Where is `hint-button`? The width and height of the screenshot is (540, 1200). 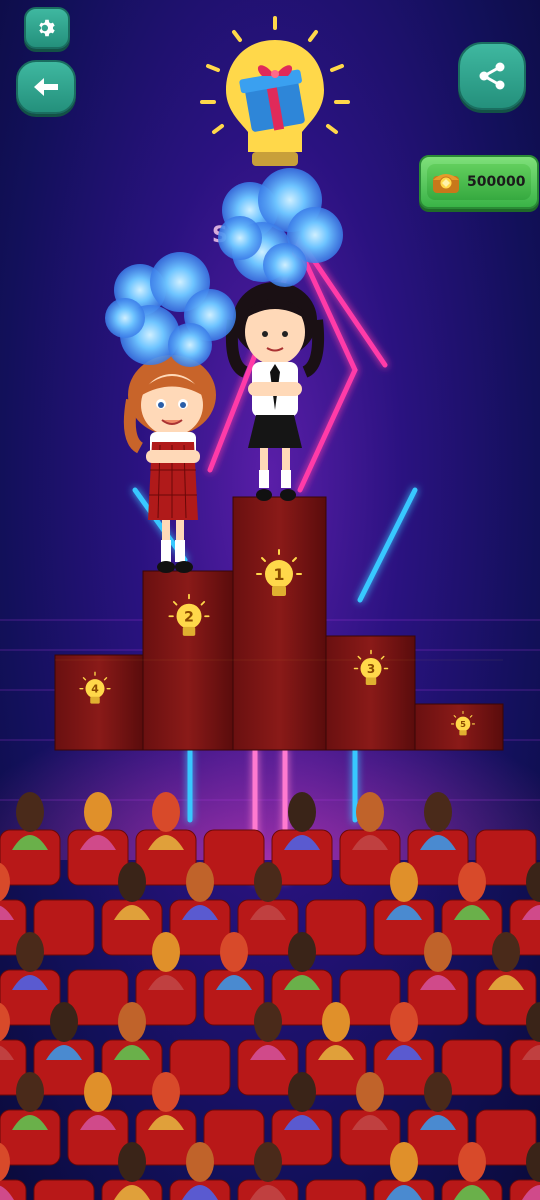 hint-button is located at coordinates (275, 94).